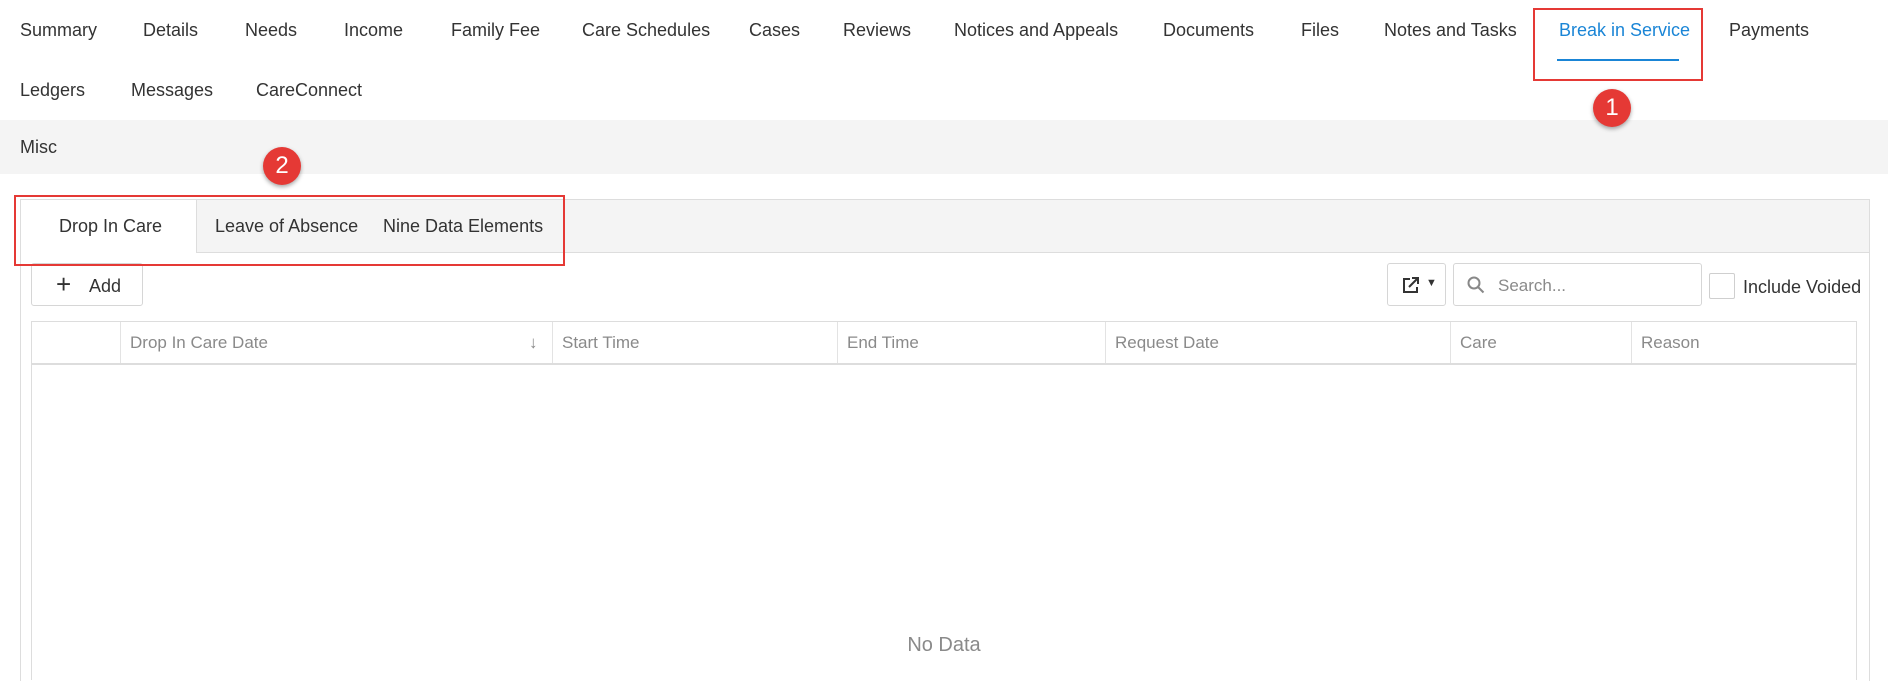 This screenshot has height=681, width=1888. What do you see at coordinates (58, 30) in the screenshot?
I see `tab-summary: Summary` at bounding box center [58, 30].